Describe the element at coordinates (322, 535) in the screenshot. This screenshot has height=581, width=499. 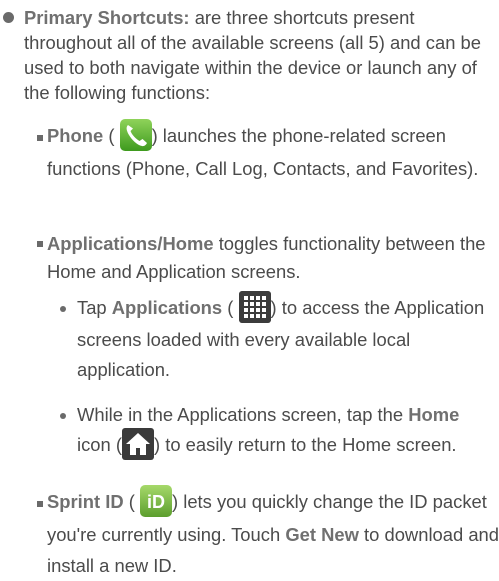
I see `get-new-label: Get New` at that location.